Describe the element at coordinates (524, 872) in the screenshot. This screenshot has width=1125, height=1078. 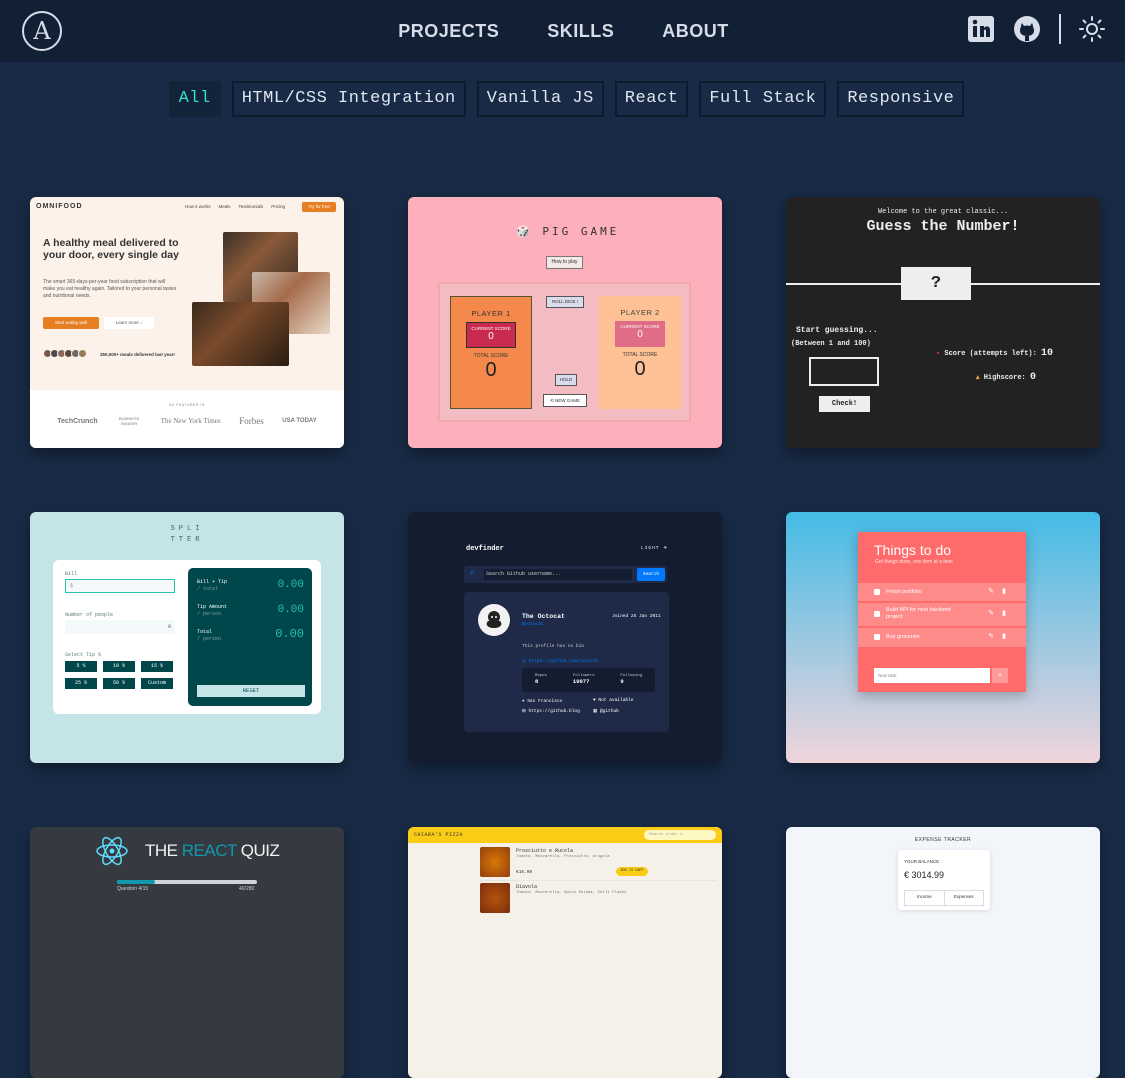
I see `pizza-price: €16.00` at that location.